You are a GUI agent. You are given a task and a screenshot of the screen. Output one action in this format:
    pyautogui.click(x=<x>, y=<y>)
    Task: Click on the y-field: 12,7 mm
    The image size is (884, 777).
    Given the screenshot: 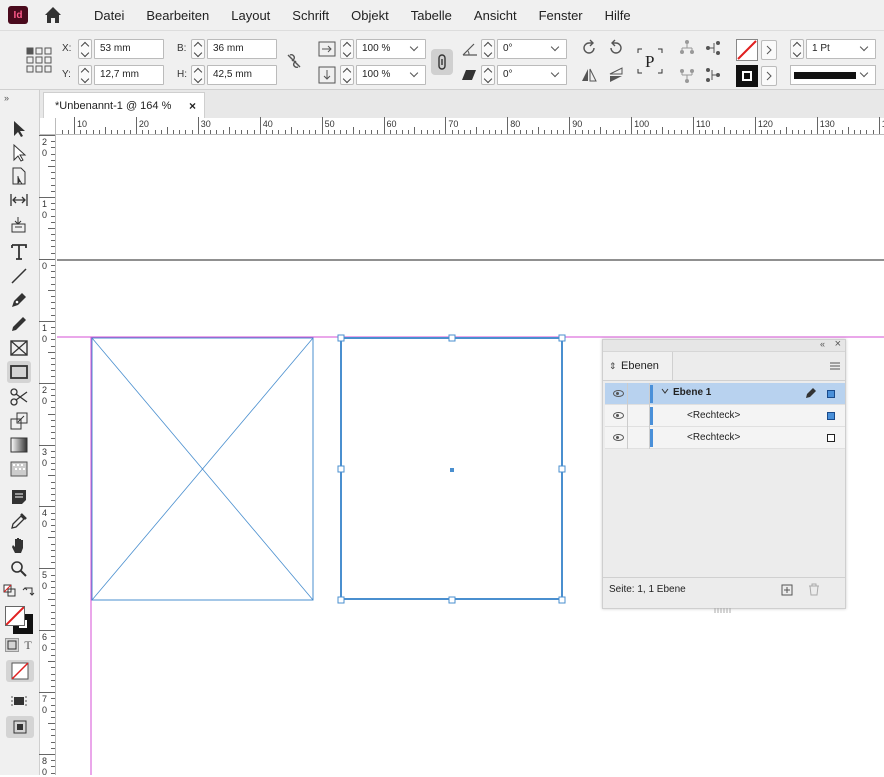 What is the action you would take?
    pyautogui.click(x=129, y=75)
    